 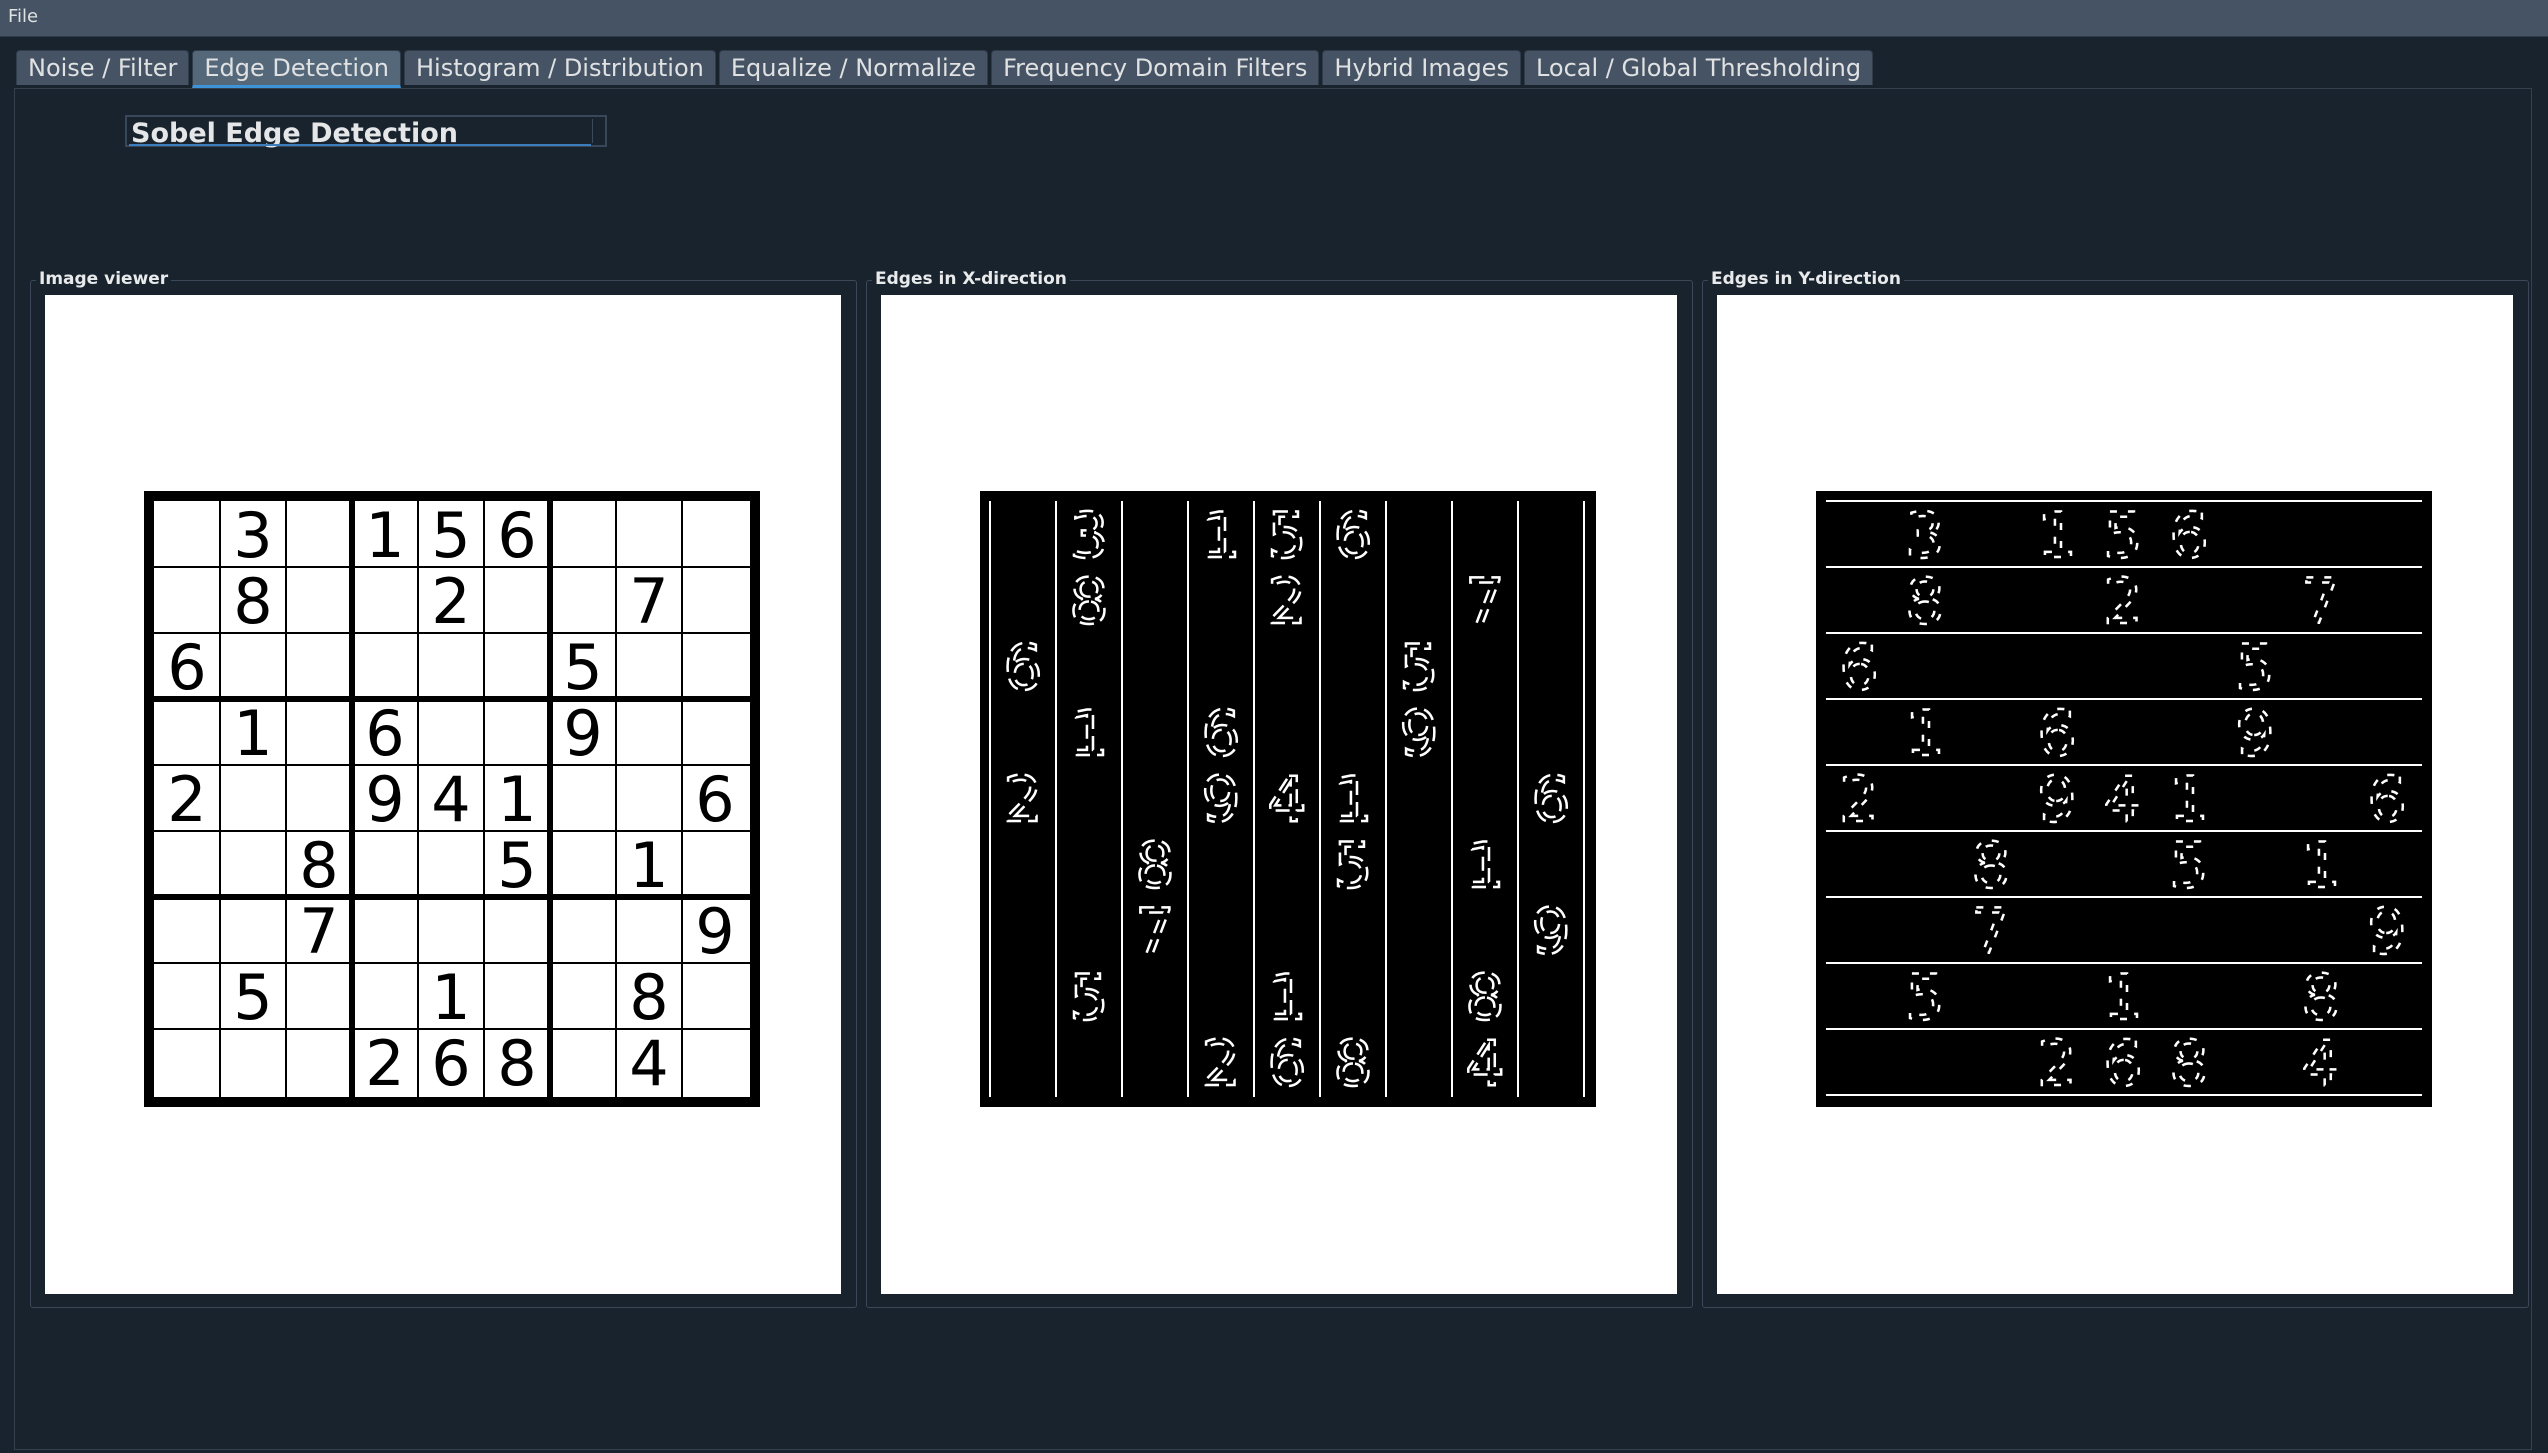 What do you see at coordinates (1274, 18) in the screenshot?
I see `menu-bar: File` at bounding box center [1274, 18].